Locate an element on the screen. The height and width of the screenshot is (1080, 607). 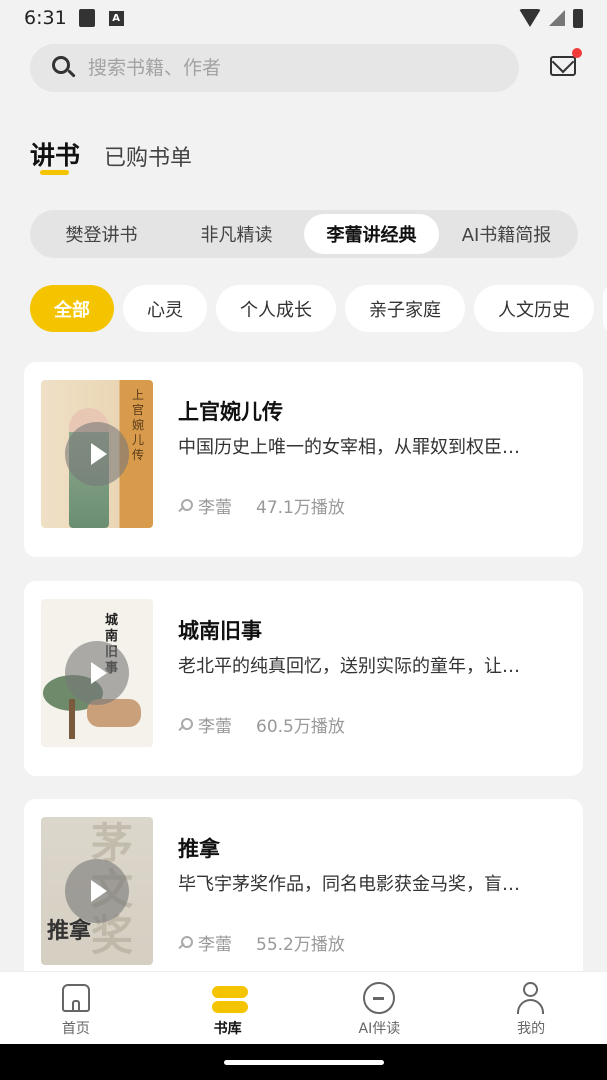
book-cover: 城南旧事 is located at coordinates (97, 673).